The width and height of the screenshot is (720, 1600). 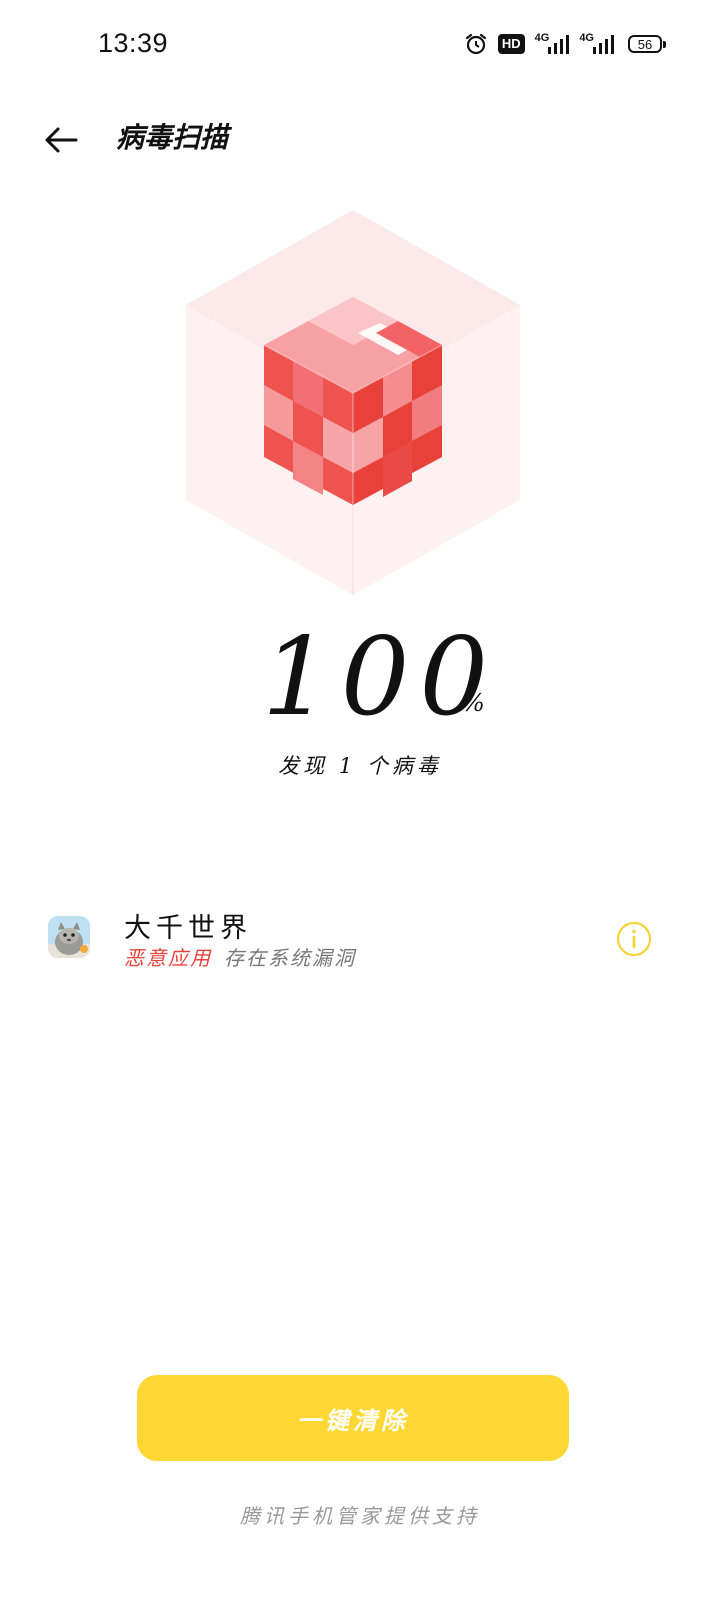 What do you see at coordinates (360, 766) in the screenshot?
I see `scan-result-text: 发现 1 个病毒` at bounding box center [360, 766].